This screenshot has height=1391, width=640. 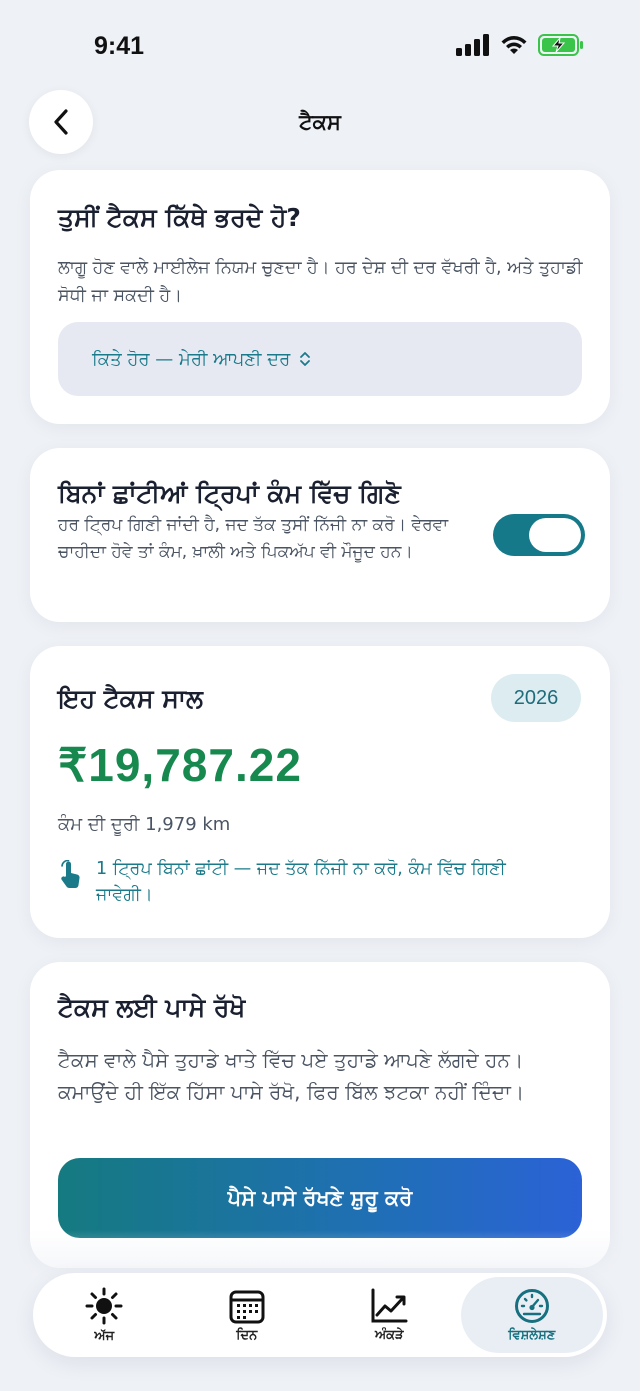 I want to click on tax-year-title: ਇਹ ਟੈਕਸ ਸਾਲ, so click(x=130, y=698).